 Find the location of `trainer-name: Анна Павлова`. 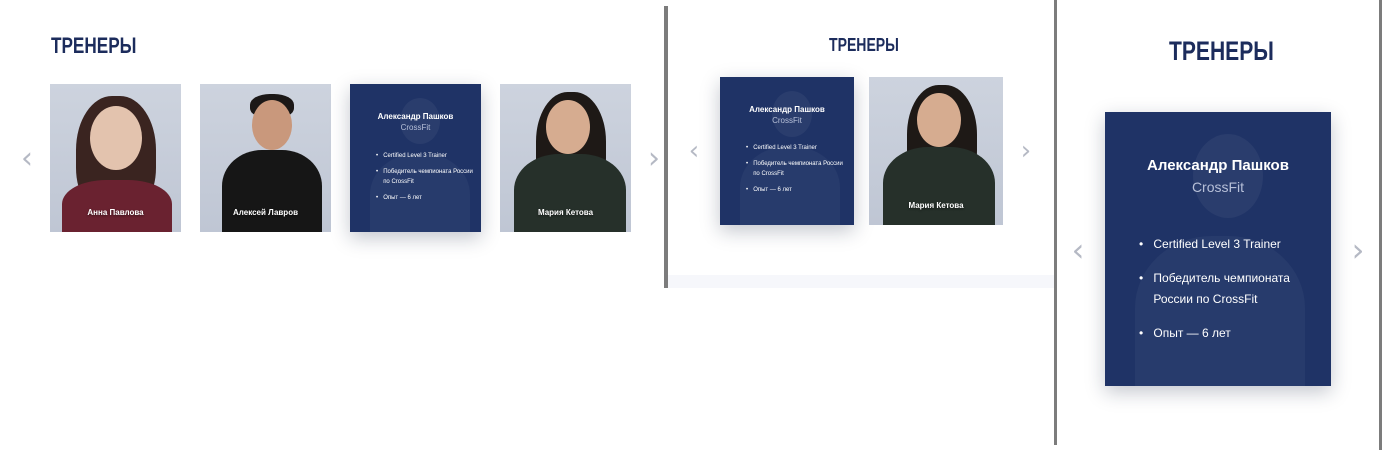

trainer-name: Анна Павлова is located at coordinates (115, 212).